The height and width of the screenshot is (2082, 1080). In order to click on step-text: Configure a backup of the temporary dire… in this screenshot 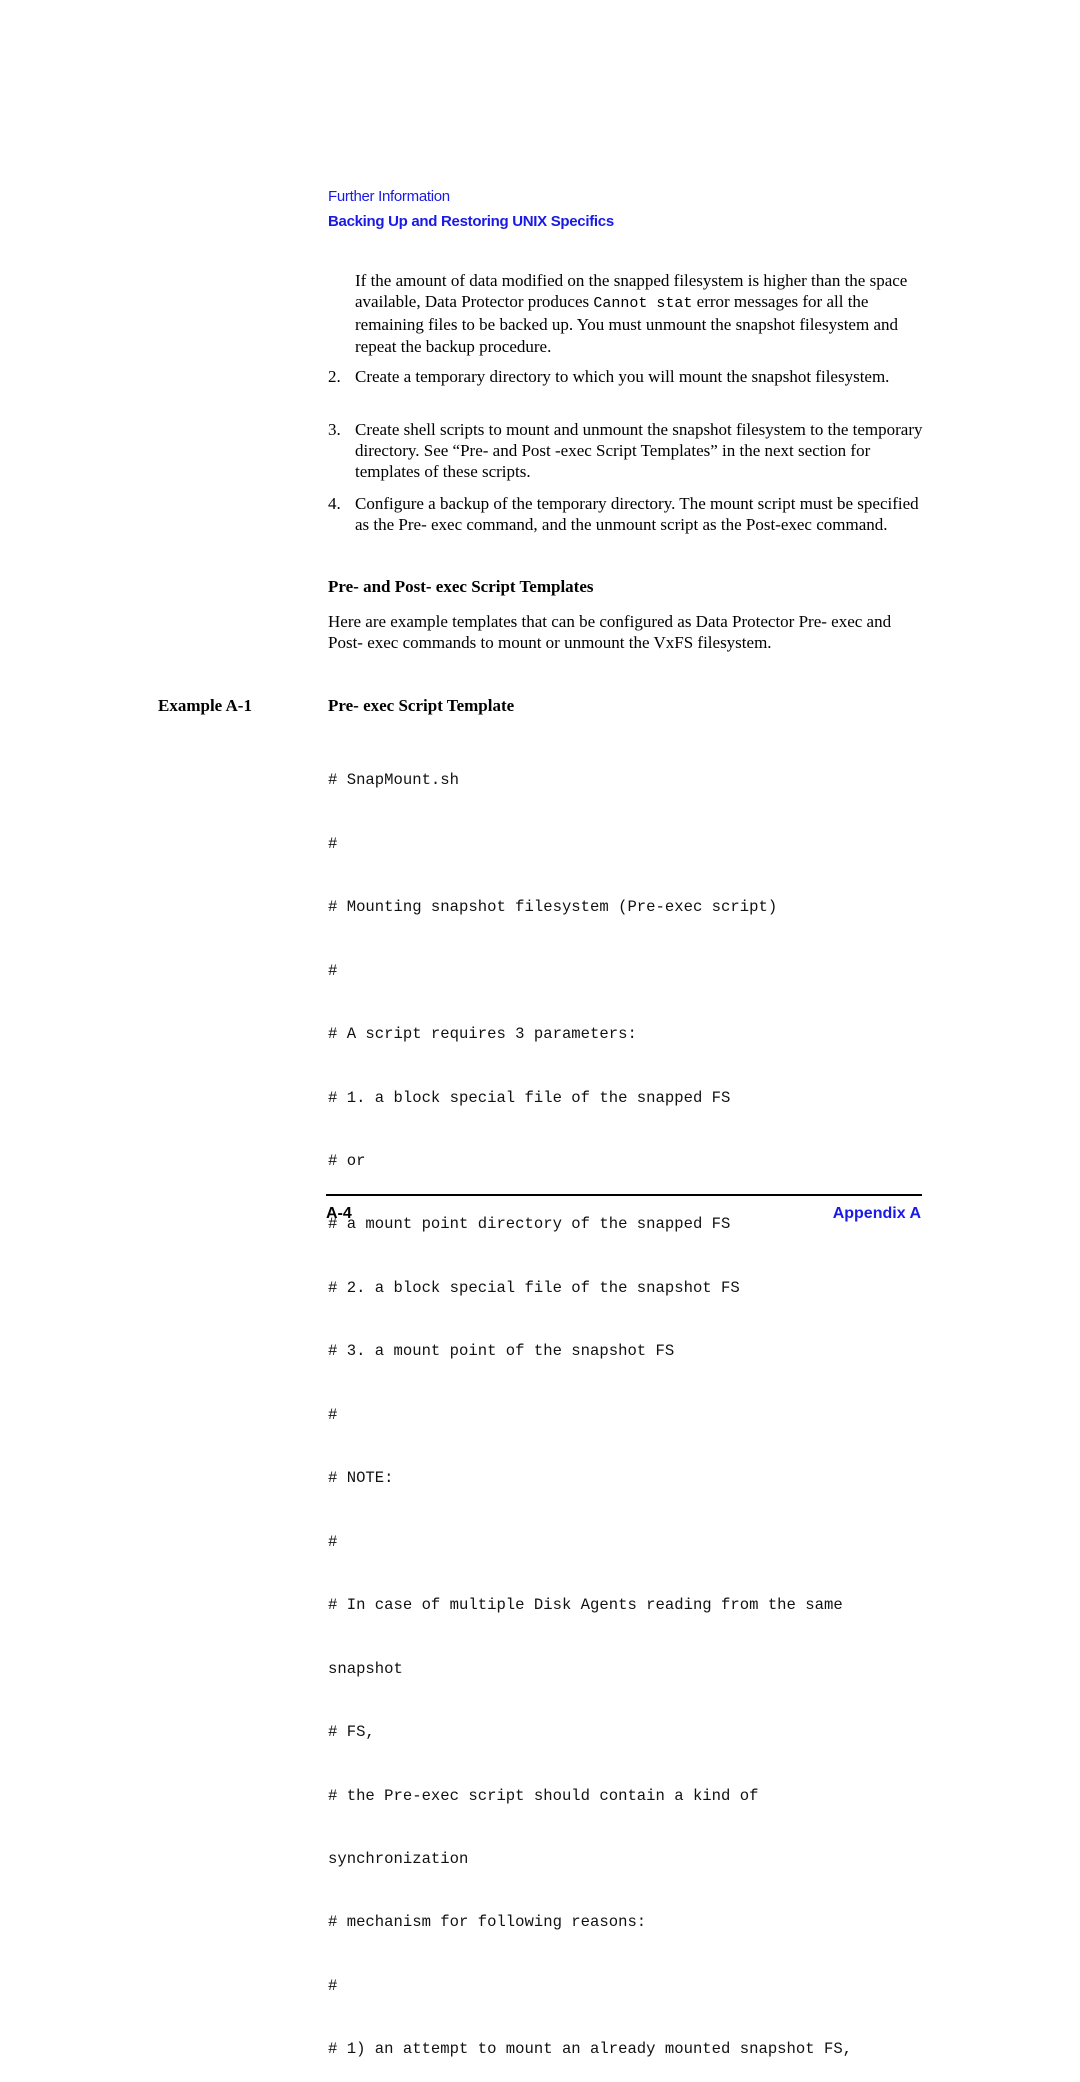, I will do `click(637, 514)`.